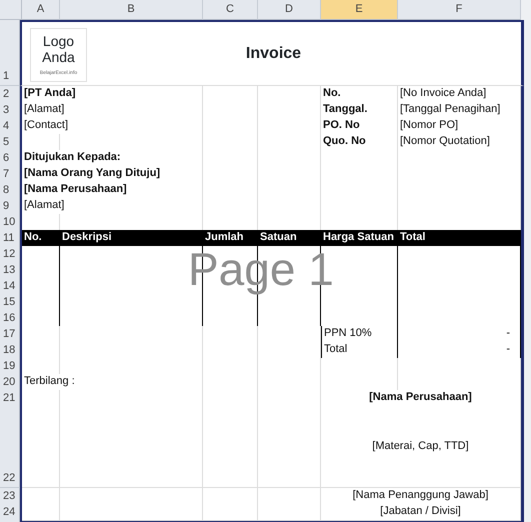  What do you see at coordinates (230, 10) in the screenshot?
I see `column-header: C` at bounding box center [230, 10].